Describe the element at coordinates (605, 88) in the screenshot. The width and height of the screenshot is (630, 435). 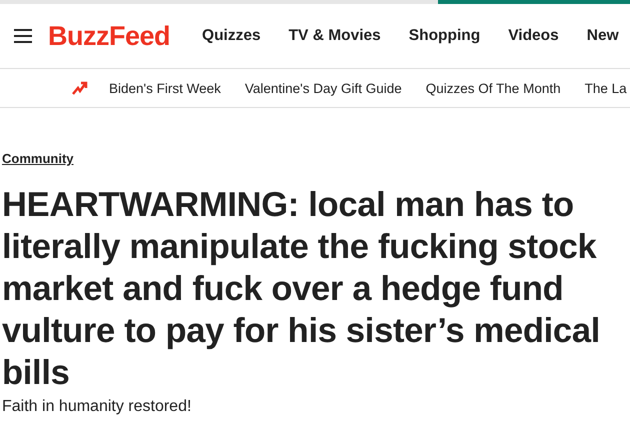
I see `trending-link: The La` at that location.